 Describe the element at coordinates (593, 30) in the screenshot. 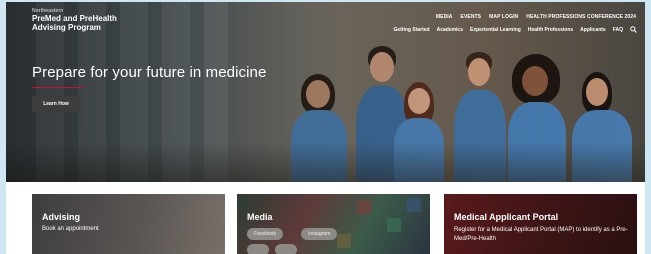

I see `nav-applicants: Applicants` at that location.